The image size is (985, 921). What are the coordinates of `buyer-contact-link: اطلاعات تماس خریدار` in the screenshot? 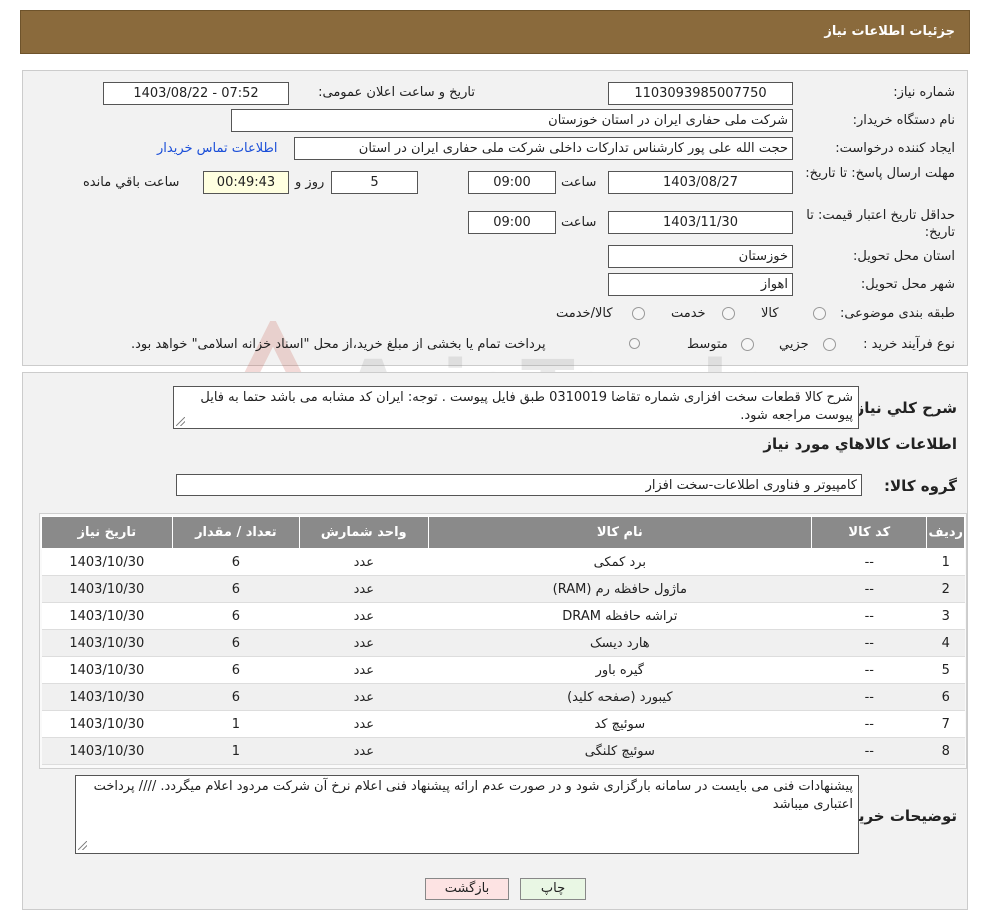 It's located at (217, 148).